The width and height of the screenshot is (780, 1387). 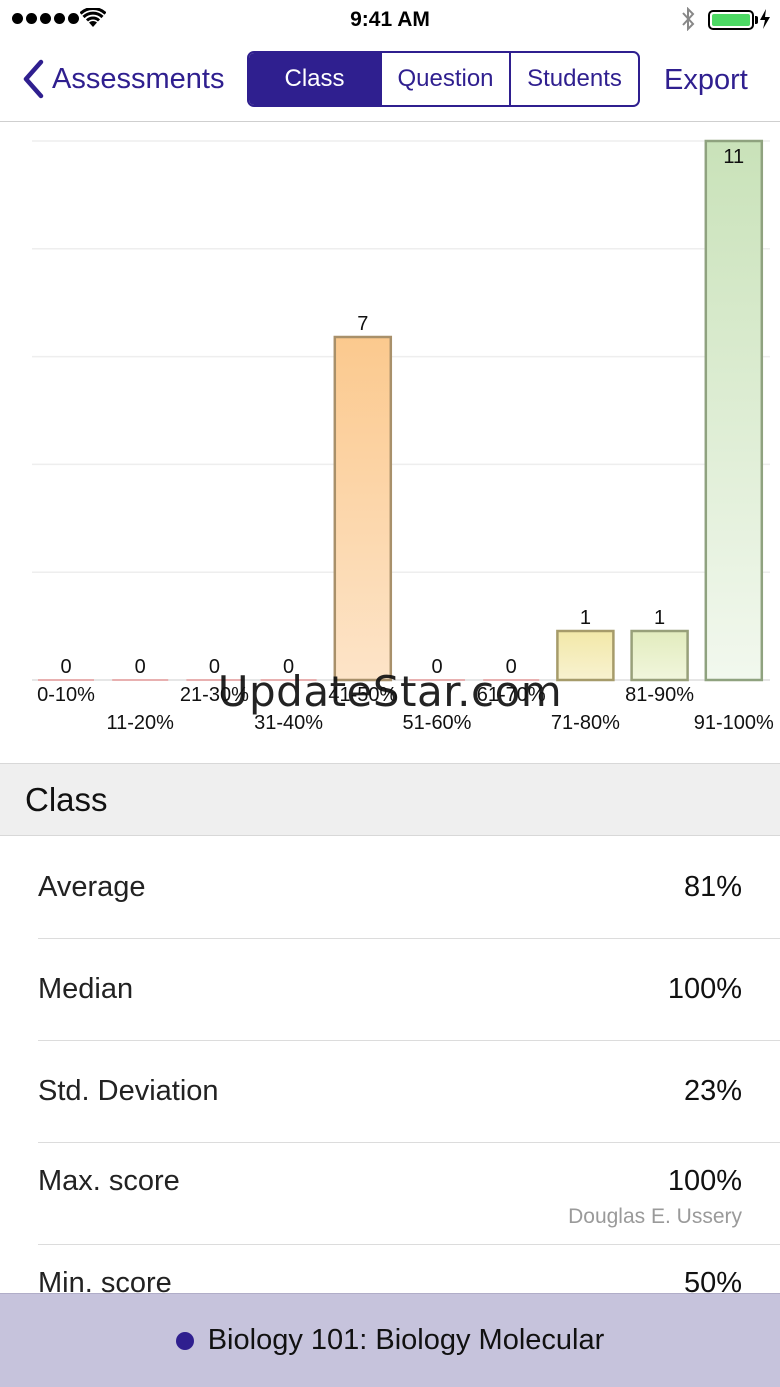 I want to click on status-bar: 9:41 AM, so click(x=390, y=20).